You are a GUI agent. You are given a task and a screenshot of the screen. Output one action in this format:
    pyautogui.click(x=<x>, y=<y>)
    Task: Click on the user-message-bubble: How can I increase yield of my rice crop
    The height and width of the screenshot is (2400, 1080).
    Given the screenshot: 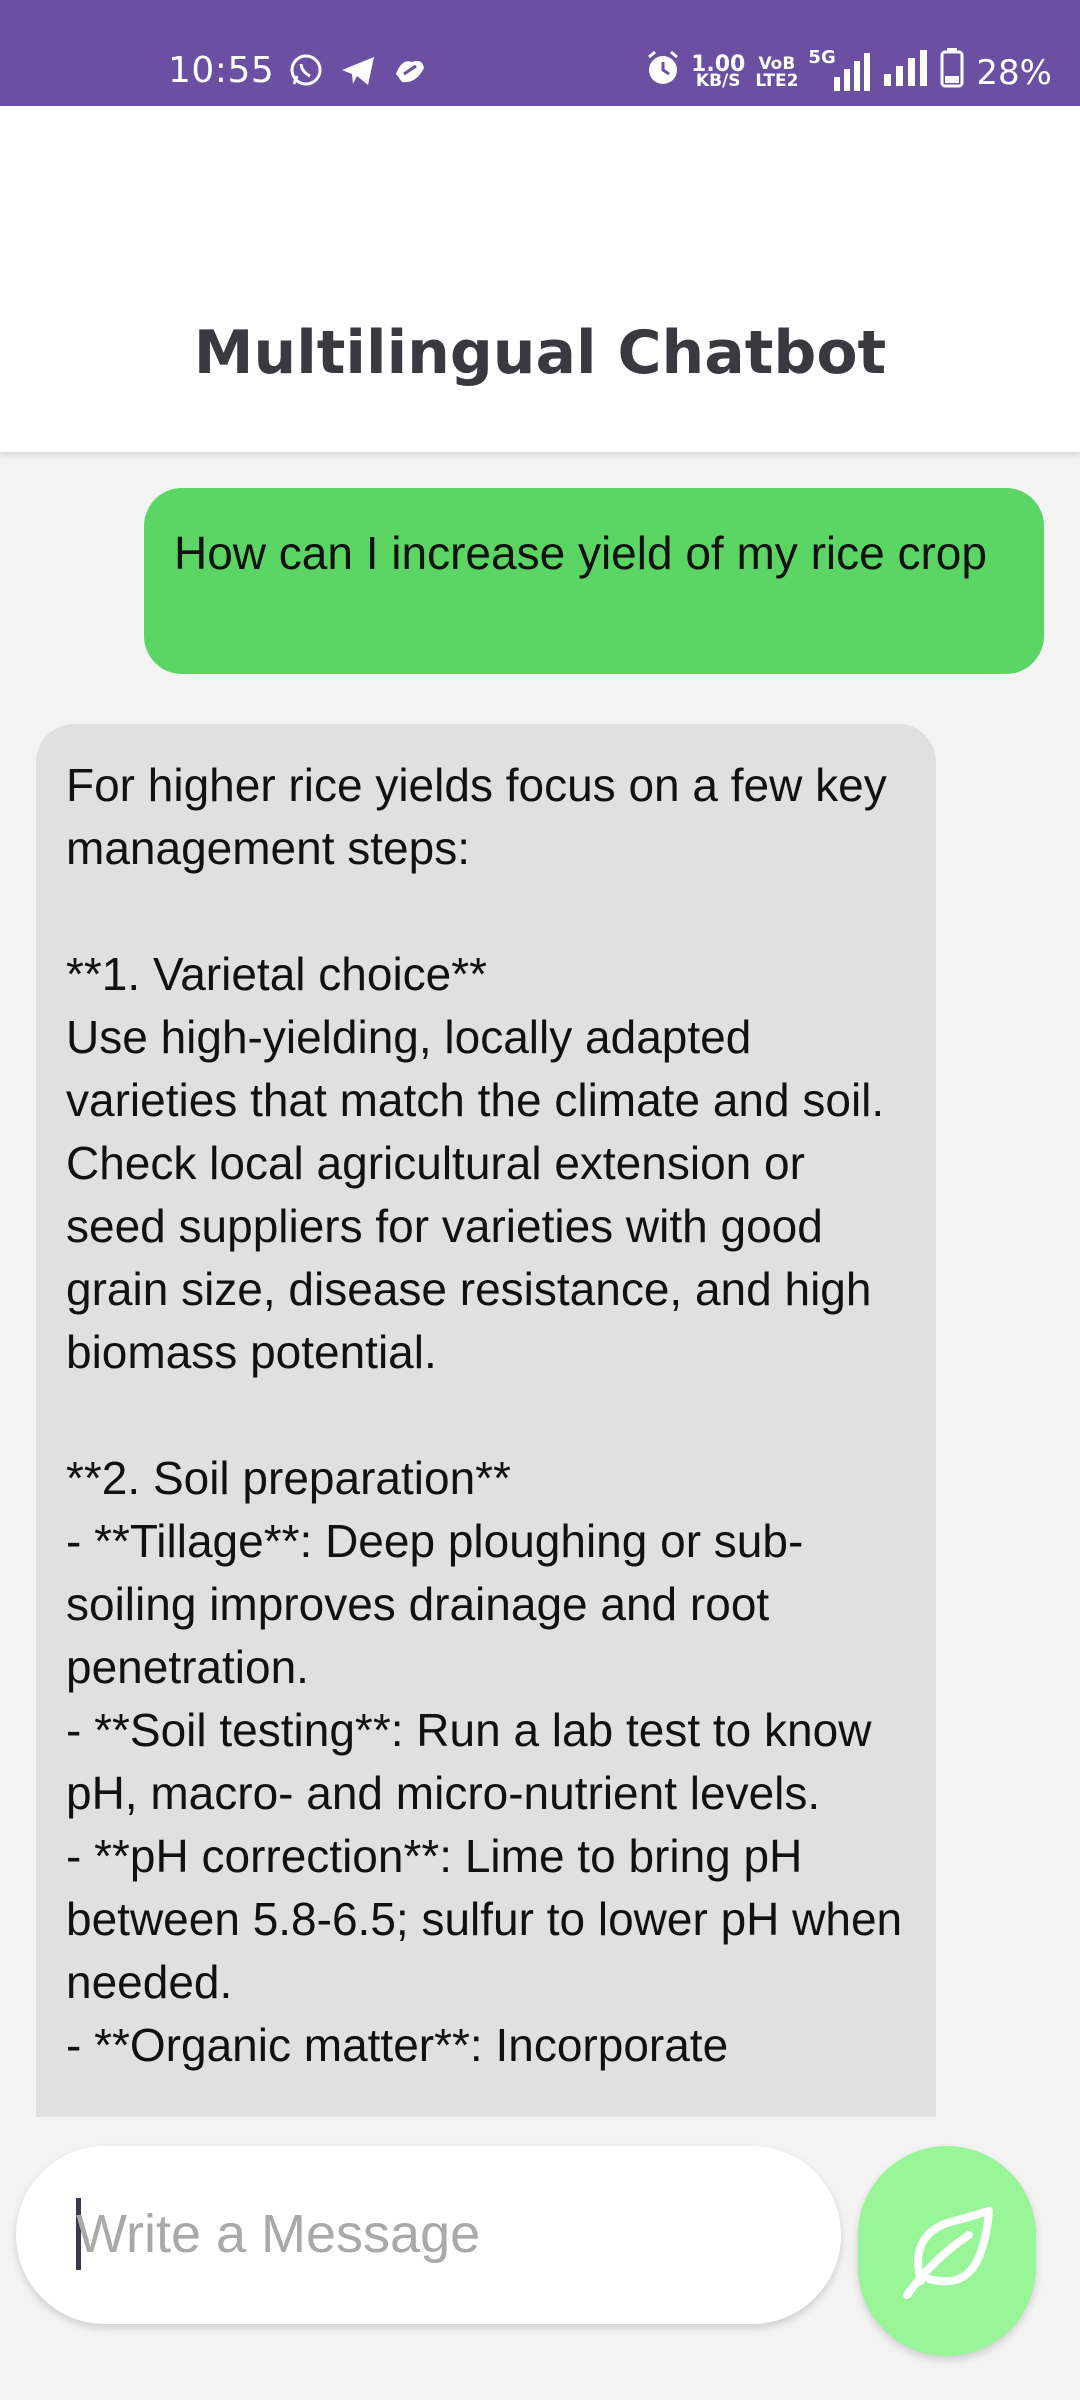 What is the action you would take?
    pyautogui.click(x=594, y=581)
    